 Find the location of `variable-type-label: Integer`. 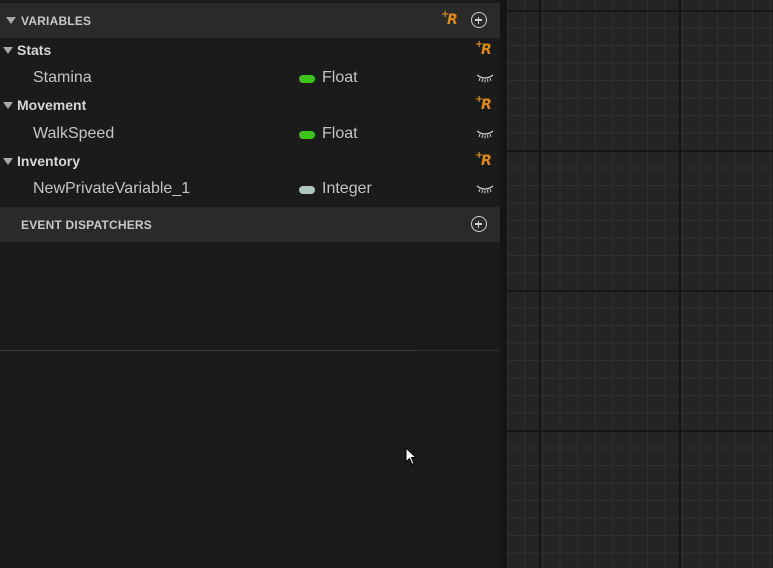

variable-type-label: Integer is located at coordinates (347, 189).